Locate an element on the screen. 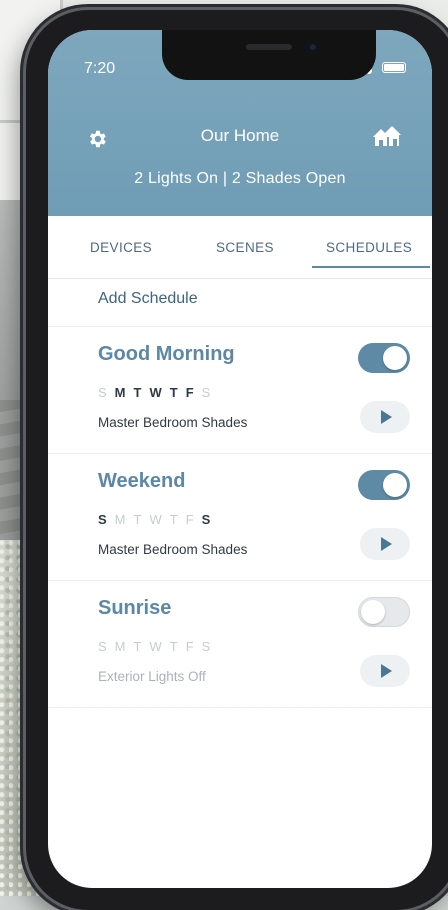  tab-devices: DEVICES is located at coordinates (121, 247).